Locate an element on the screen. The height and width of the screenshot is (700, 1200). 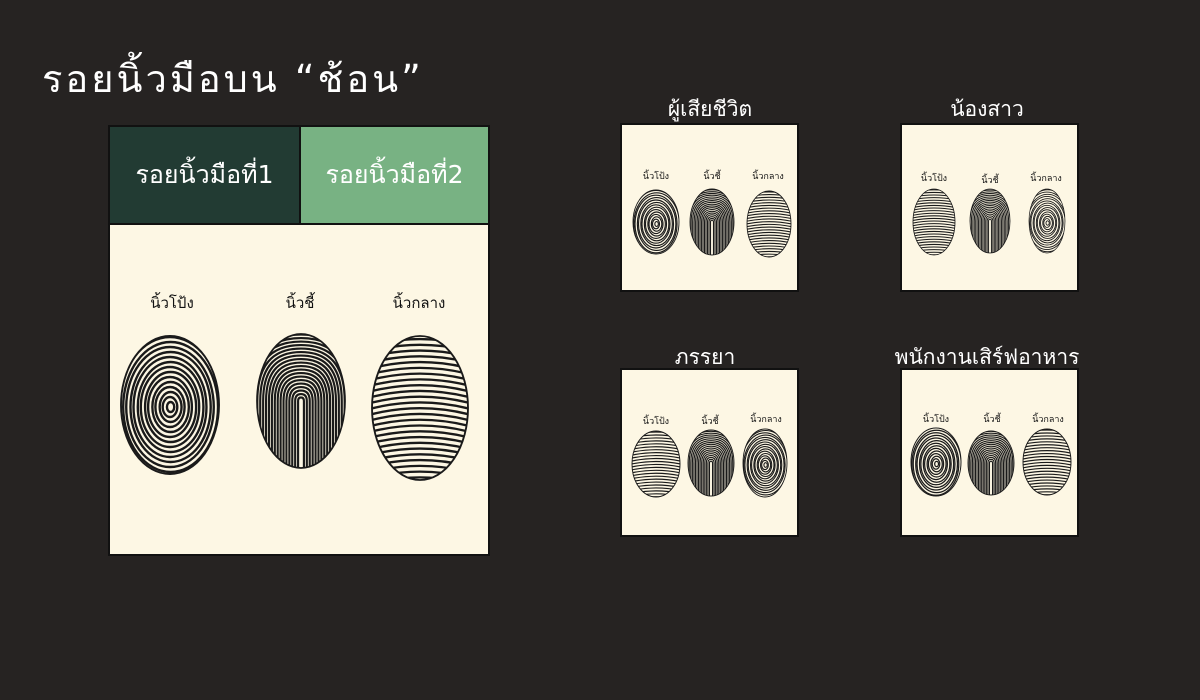
page-title: รอยนิ้วมือบน “ช้อน” is located at coordinates (233, 79).